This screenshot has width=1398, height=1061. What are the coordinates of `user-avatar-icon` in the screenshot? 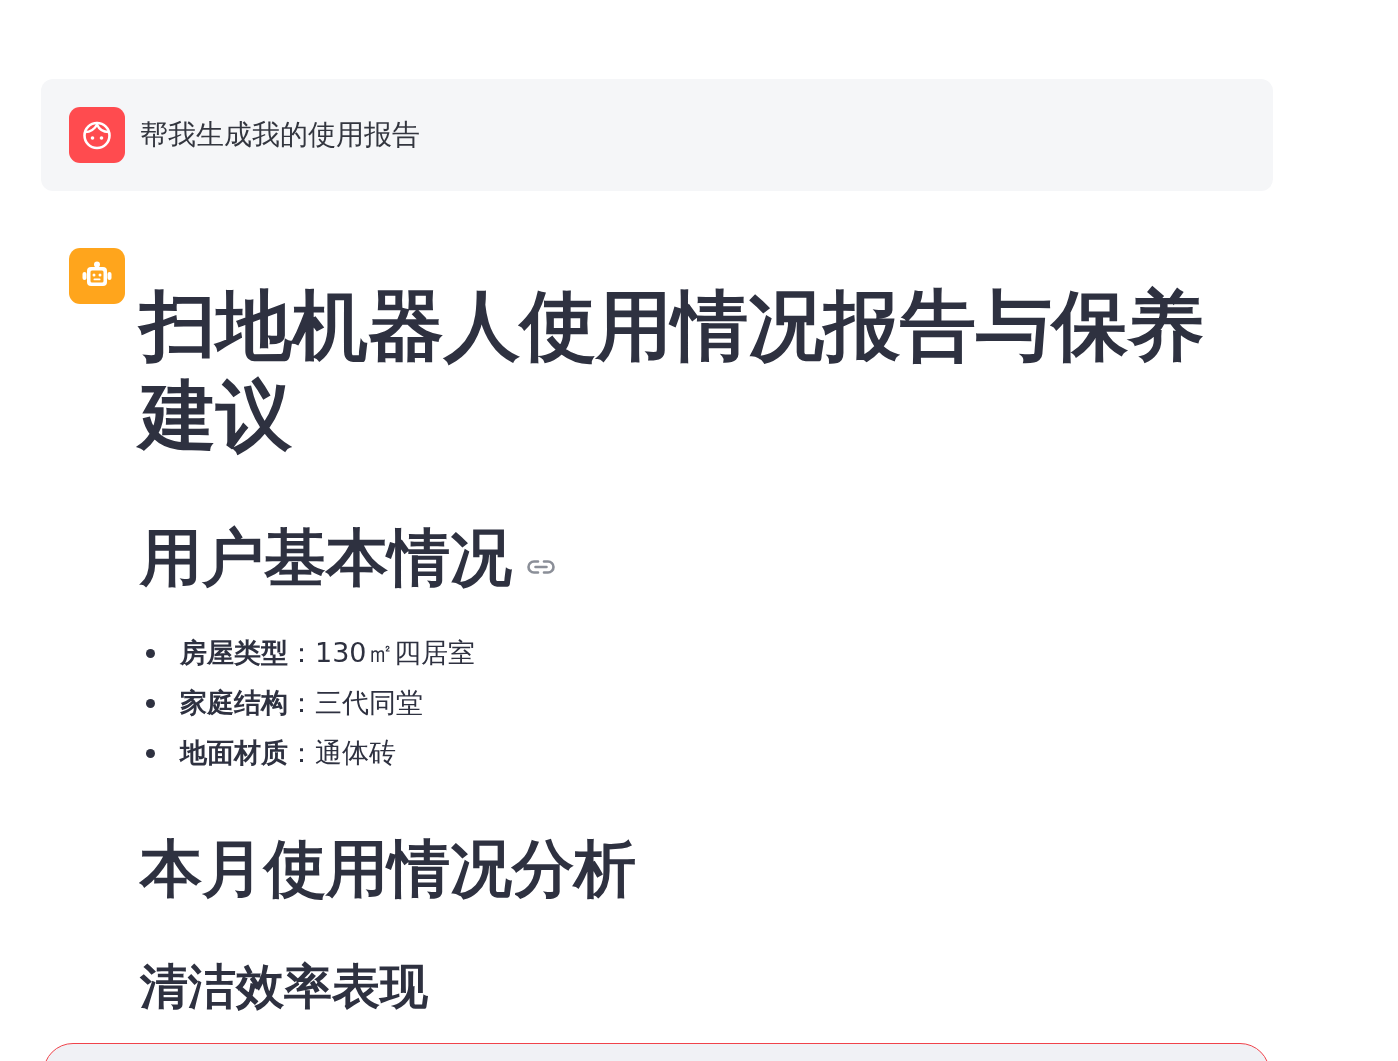 It's located at (97, 135).